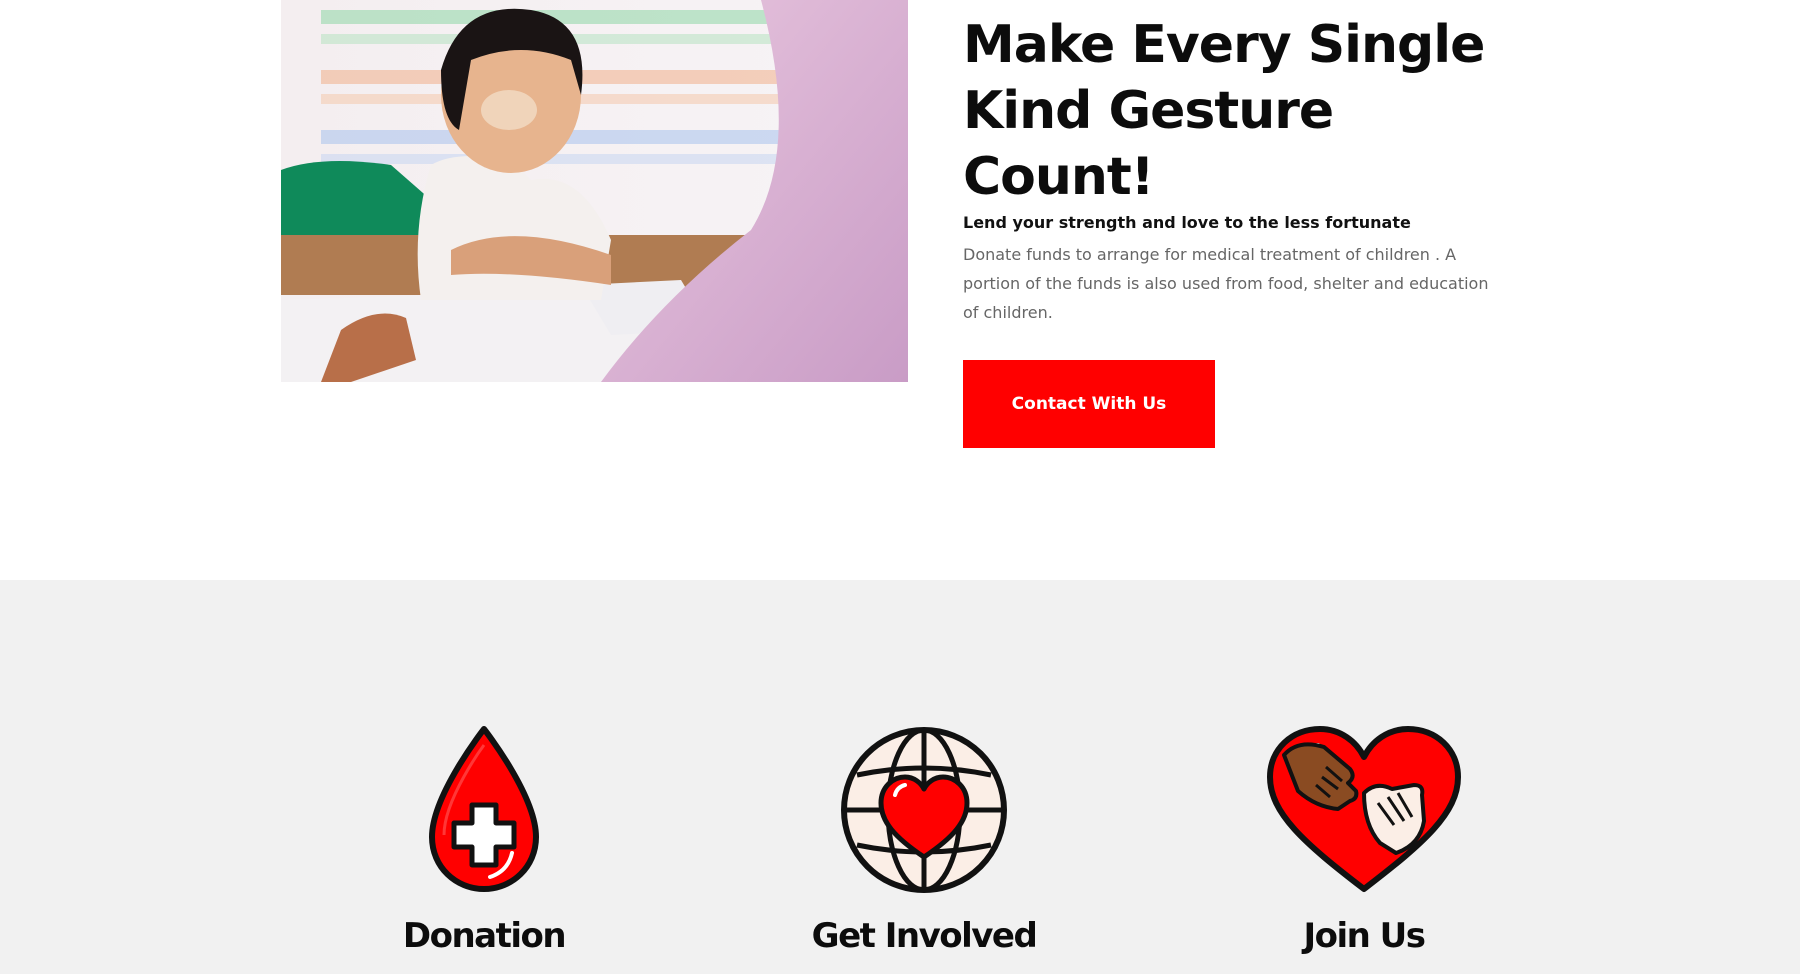 This screenshot has width=1800, height=974. I want to click on feature-join-us: Join Us, so click(1364, 845).